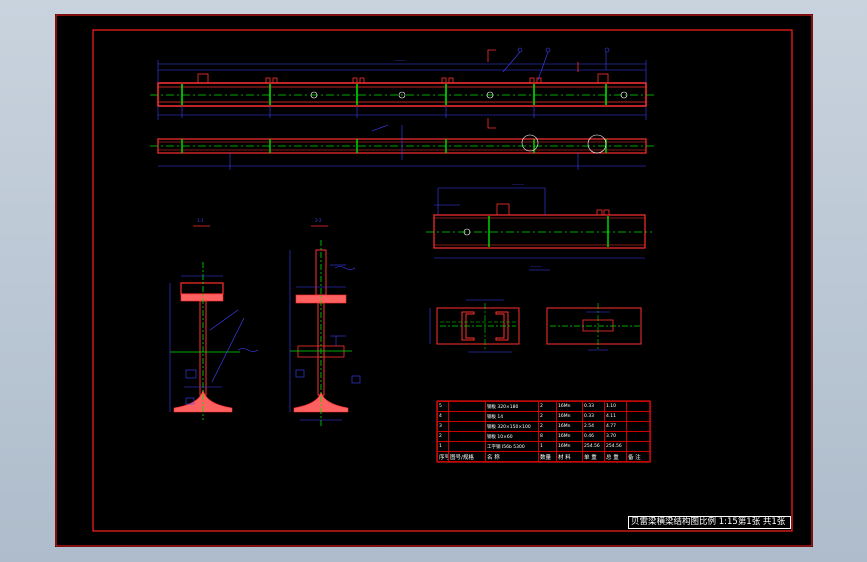 This screenshot has height=562, width=867. I want to click on svg-text: 2-2, so click(318, 220).